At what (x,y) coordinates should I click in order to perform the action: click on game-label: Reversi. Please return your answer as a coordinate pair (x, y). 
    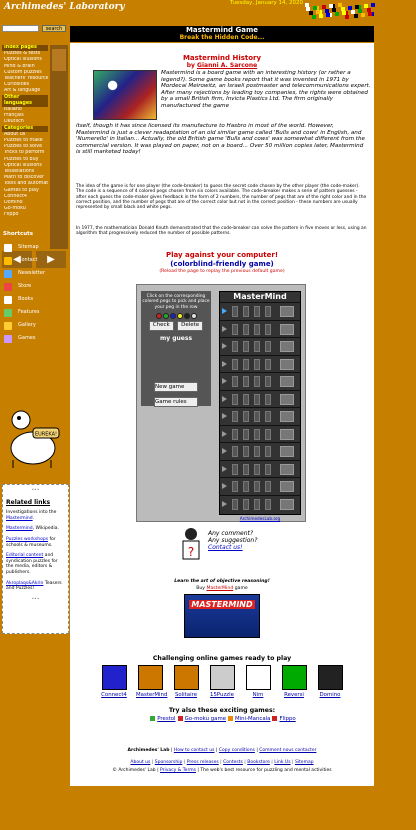
    Looking at the image, I should click on (294, 695).